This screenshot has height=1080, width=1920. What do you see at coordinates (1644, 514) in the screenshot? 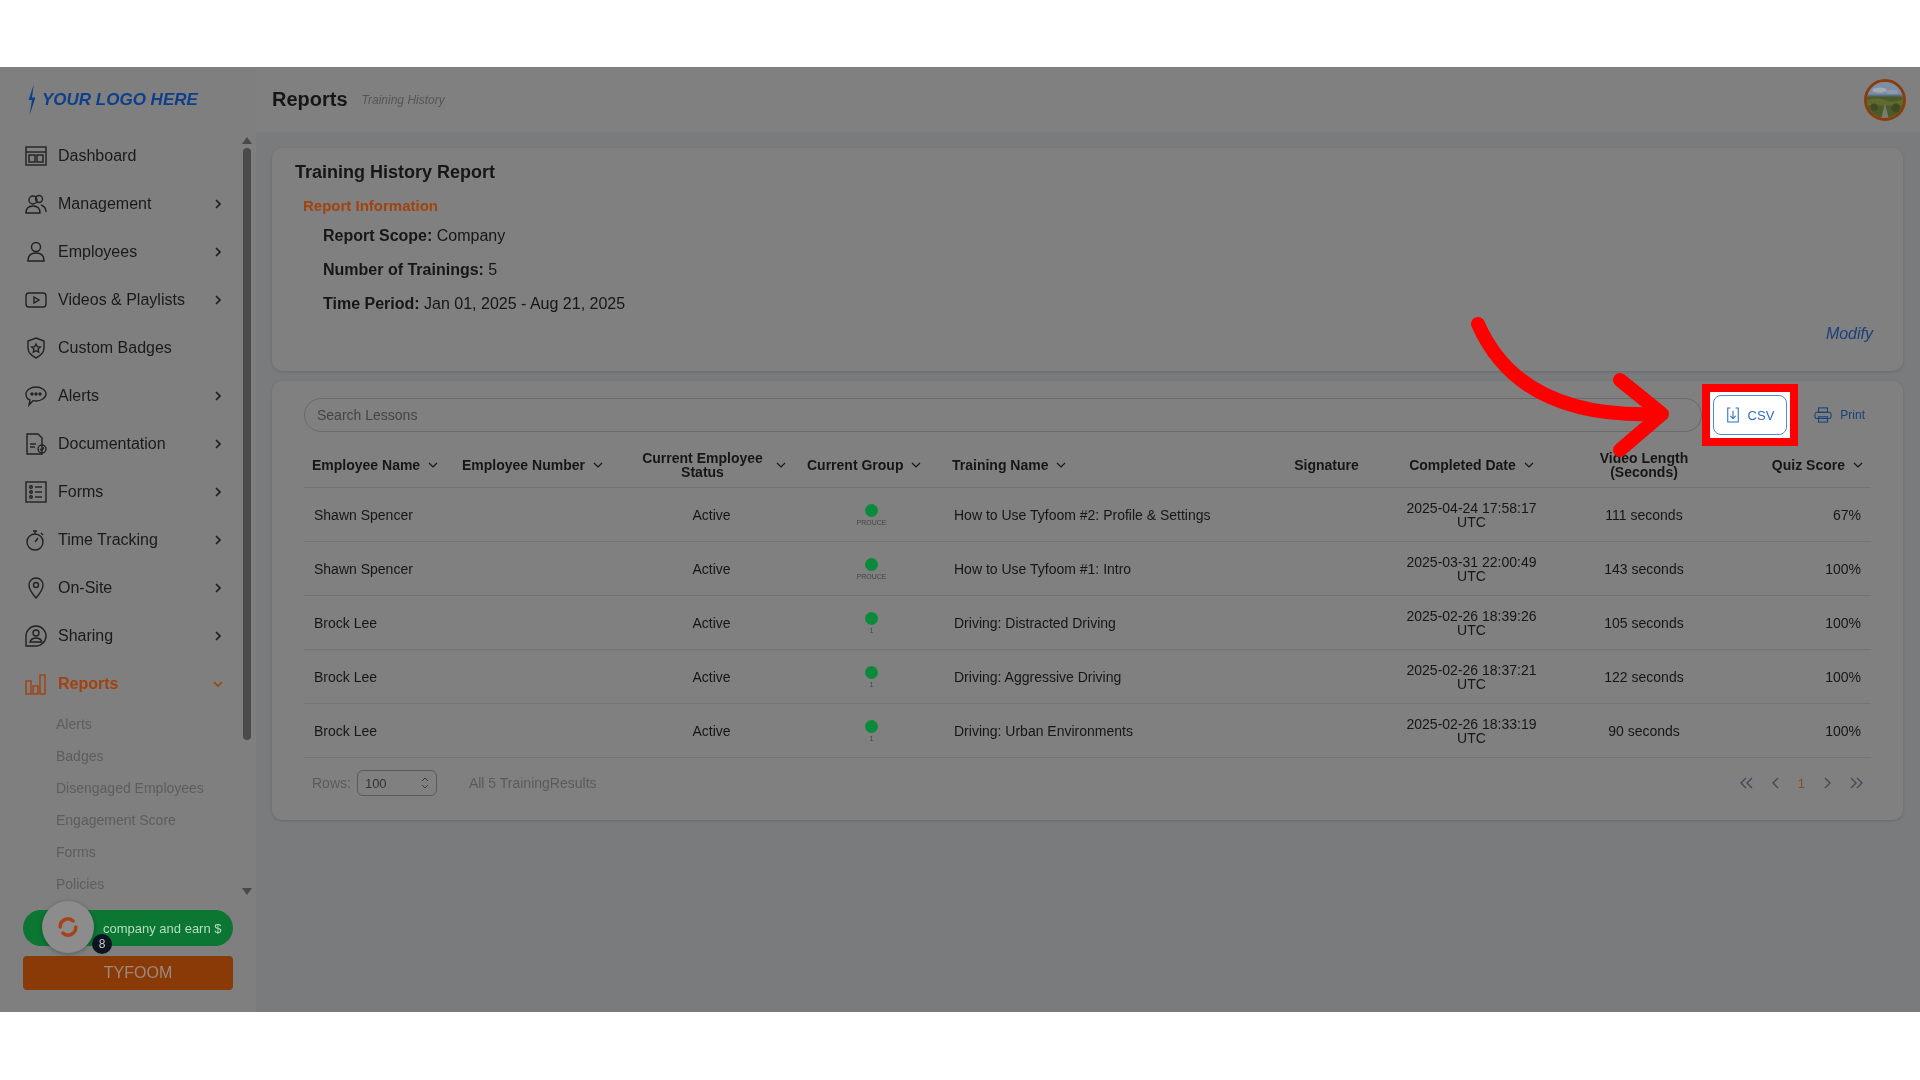
I see `table-cell: 111 seconds` at bounding box center [1644, 514].